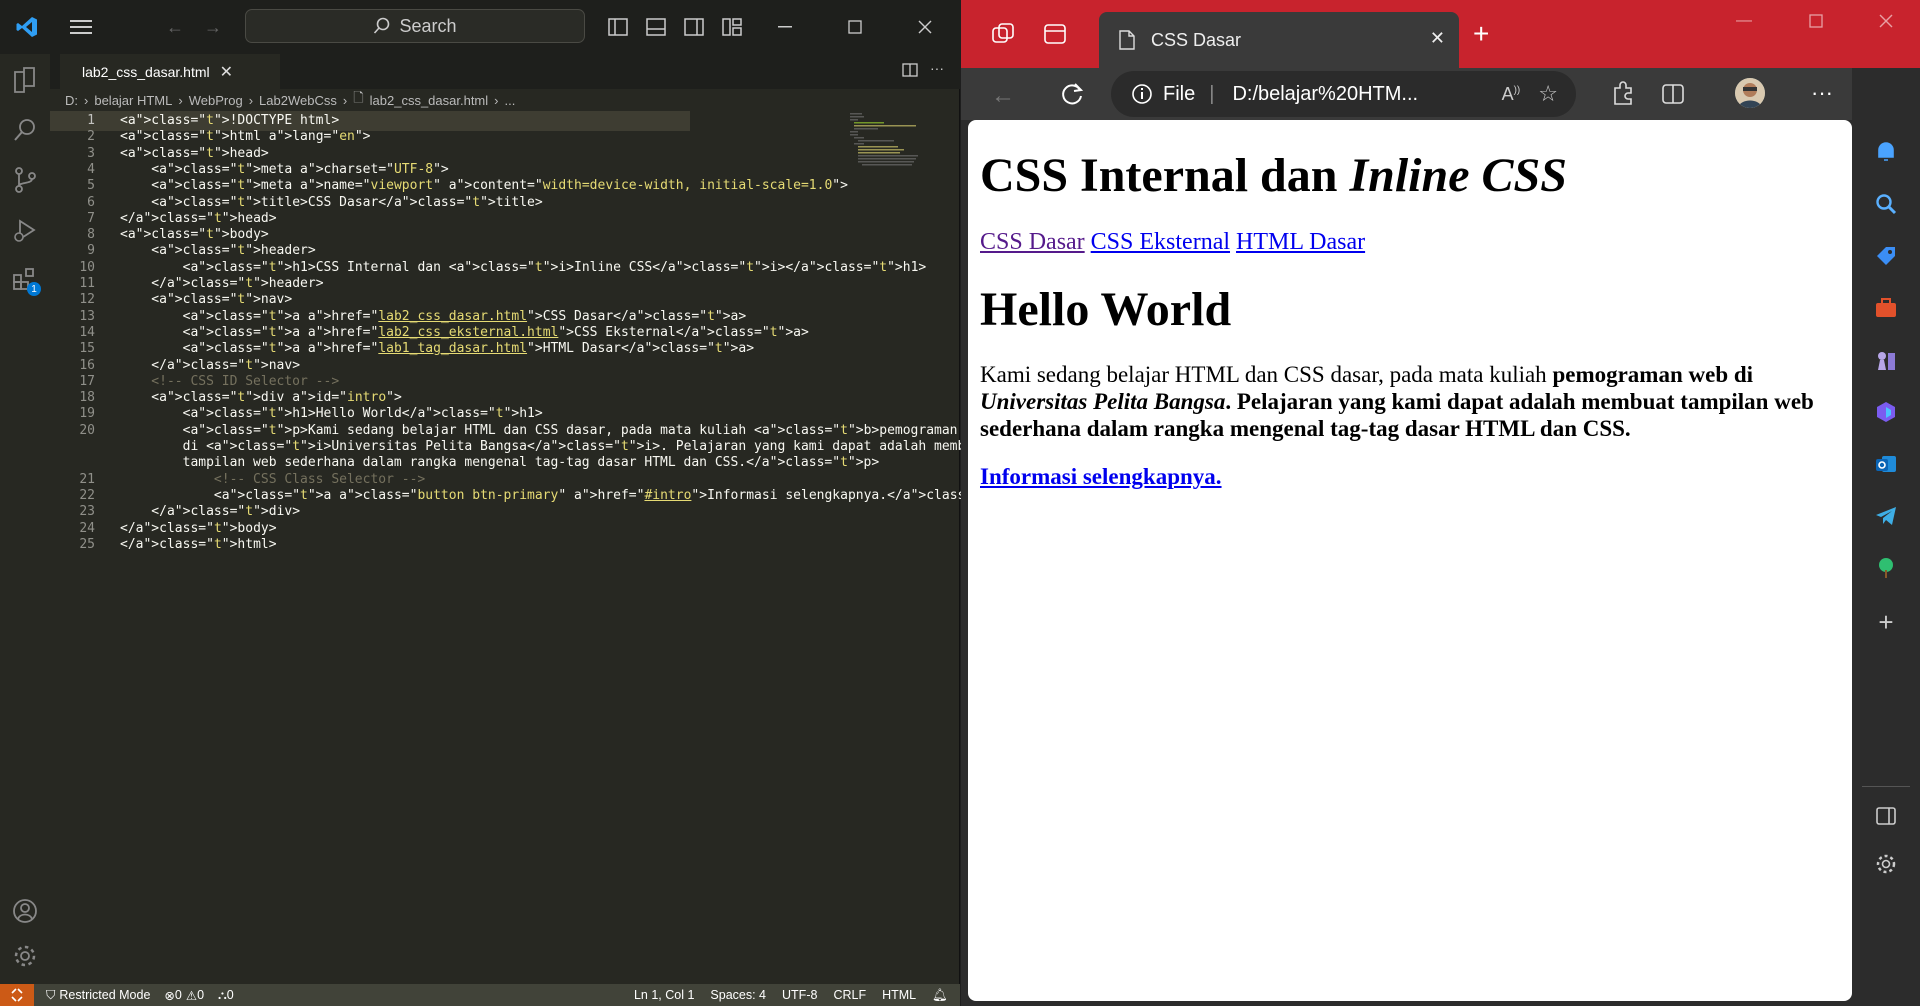 The height and width of the screenshot is (1006, 1920). I want to click on restricted-mode-status: Restricted Mode, so click(104, 995).